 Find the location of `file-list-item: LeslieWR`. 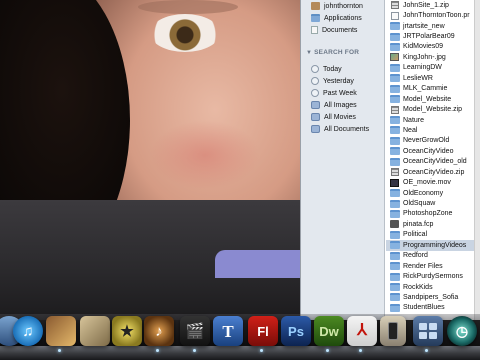

file-list-item: LeslieWR is located at coordinates (433, 78).